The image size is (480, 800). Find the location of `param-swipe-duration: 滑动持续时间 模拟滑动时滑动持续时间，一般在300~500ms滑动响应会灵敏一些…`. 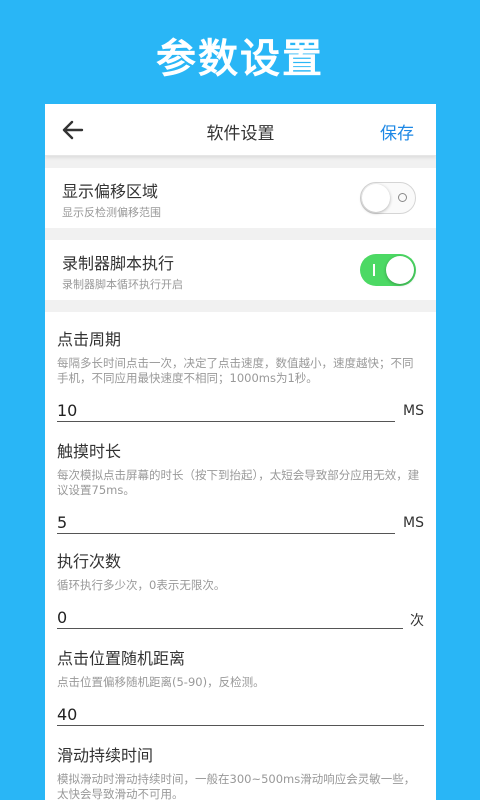

param-swipe-duration: 滑动持续时间 模拟滑动时滑动持续时间，一般在300~500ms滑动响应会灵敏一些… is located at coordinates (240, 773).